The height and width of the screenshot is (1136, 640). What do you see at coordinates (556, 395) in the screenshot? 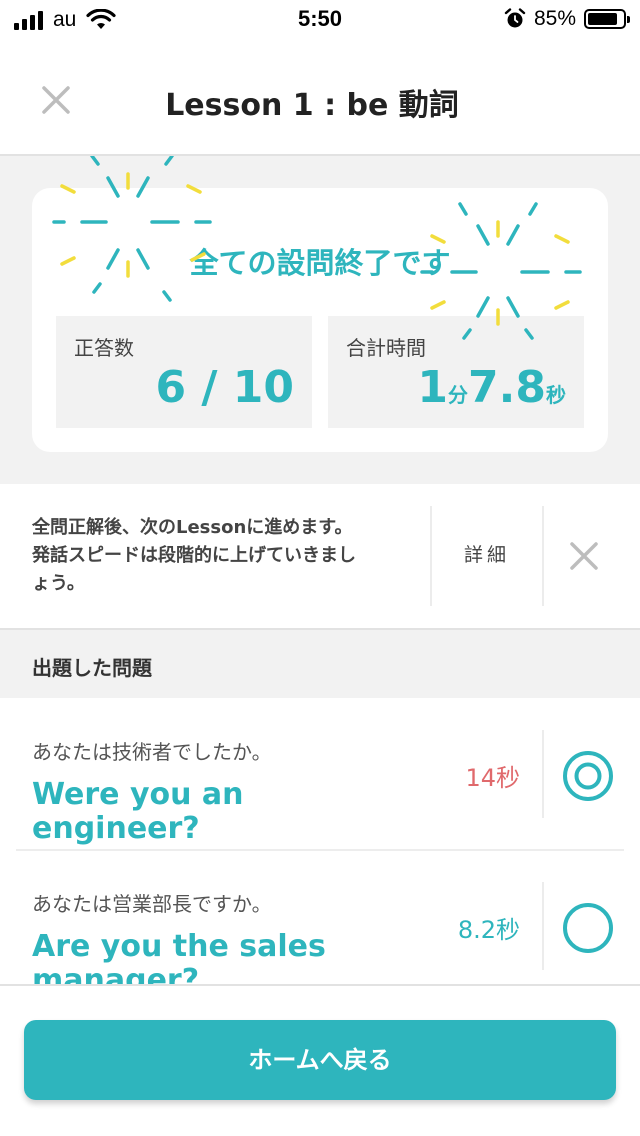
I see `total-time-second-unit: 秒` at bounding box center [556, 395].